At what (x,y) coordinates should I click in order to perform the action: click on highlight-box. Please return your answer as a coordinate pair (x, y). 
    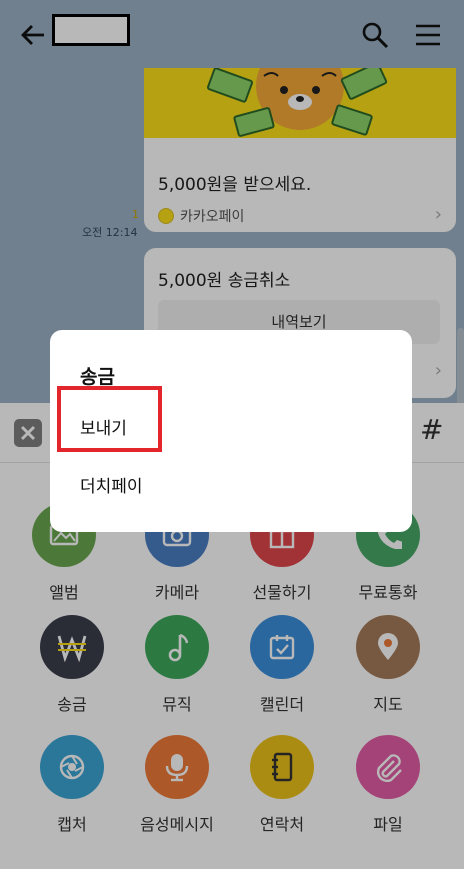
    Looking at the image, I should click on (109, 419).